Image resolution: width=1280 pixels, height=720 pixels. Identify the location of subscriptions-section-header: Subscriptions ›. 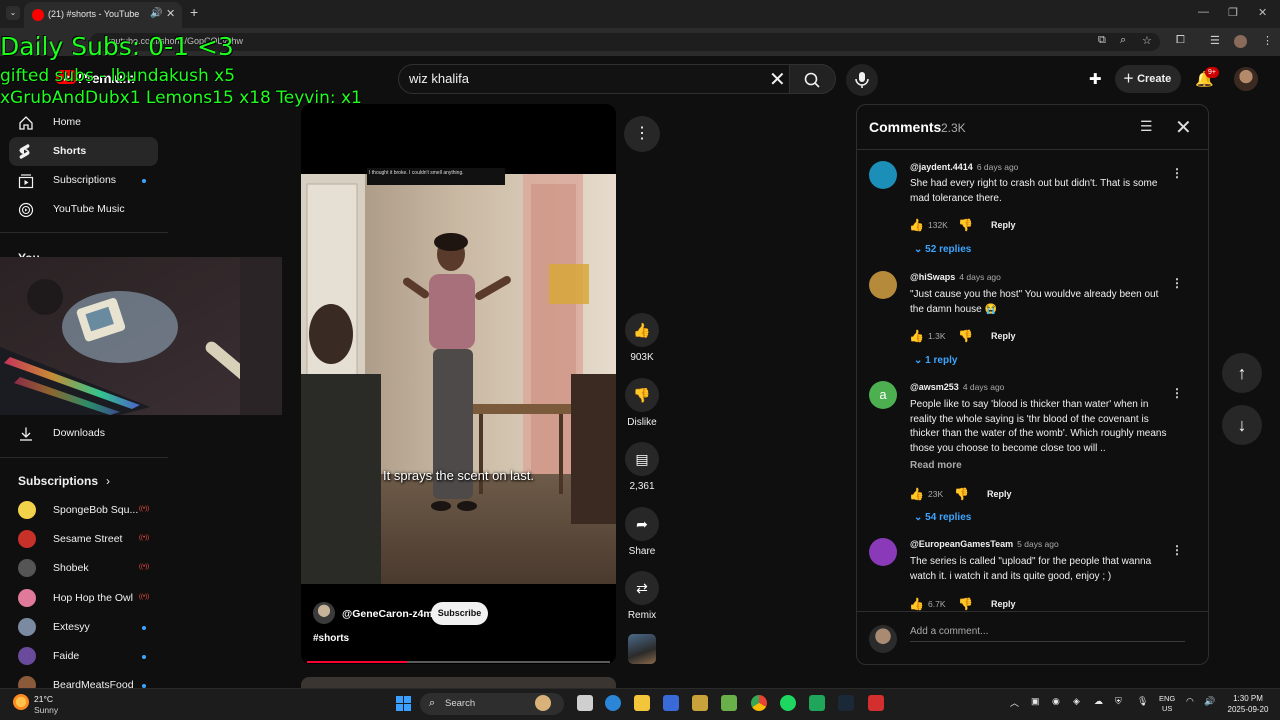
(64, 481).